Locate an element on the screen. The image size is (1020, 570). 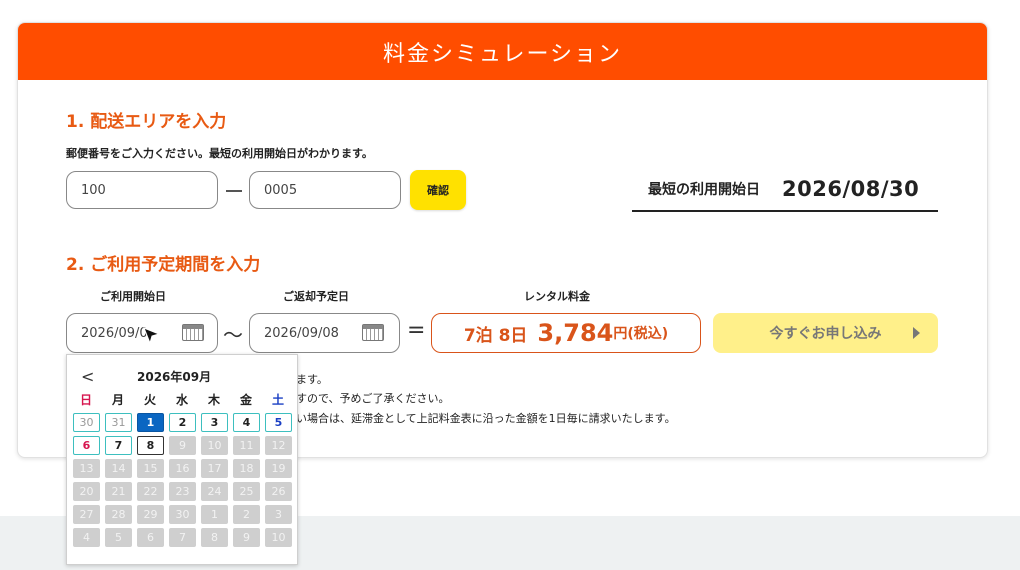
weekday-header: 金 is located at coordinates (245, 400).